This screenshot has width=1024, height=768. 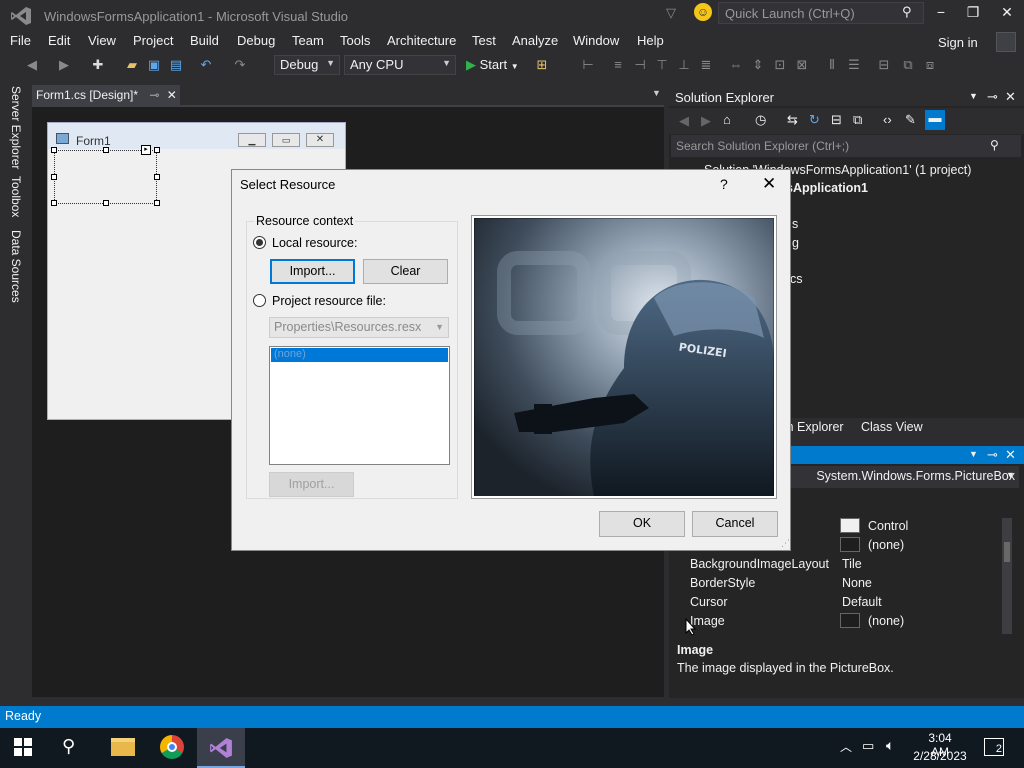 I want to click on show-hidden-icons-icon: ︿, so click(x=846, y=746).